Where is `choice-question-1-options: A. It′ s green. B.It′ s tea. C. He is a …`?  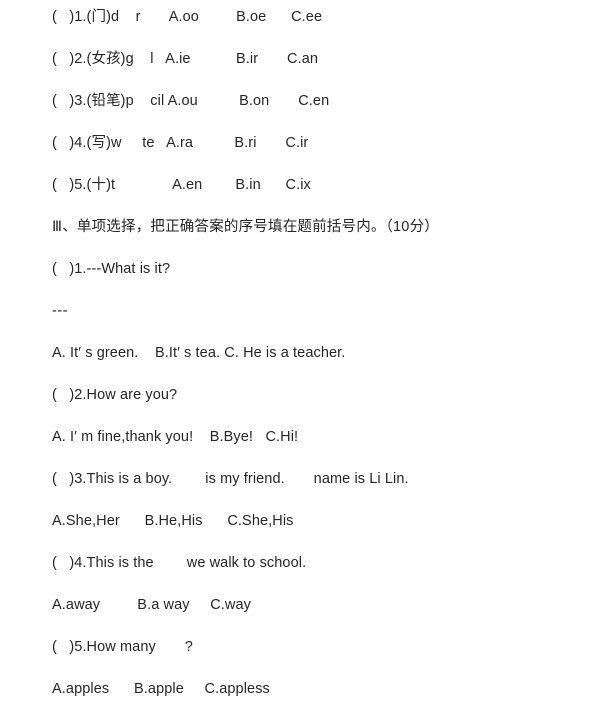 choice-question-1-options: A. It′ s green. B.It′ s tea. C. He is a … is located at coordinates (199, 353).